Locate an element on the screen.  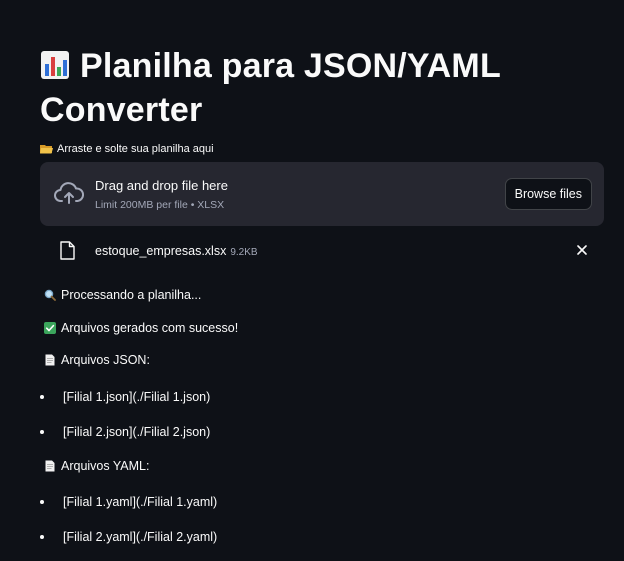
json-file-link-text: [Filial 1.json](./Filial 1.json) is located at coordinates (137, 397).